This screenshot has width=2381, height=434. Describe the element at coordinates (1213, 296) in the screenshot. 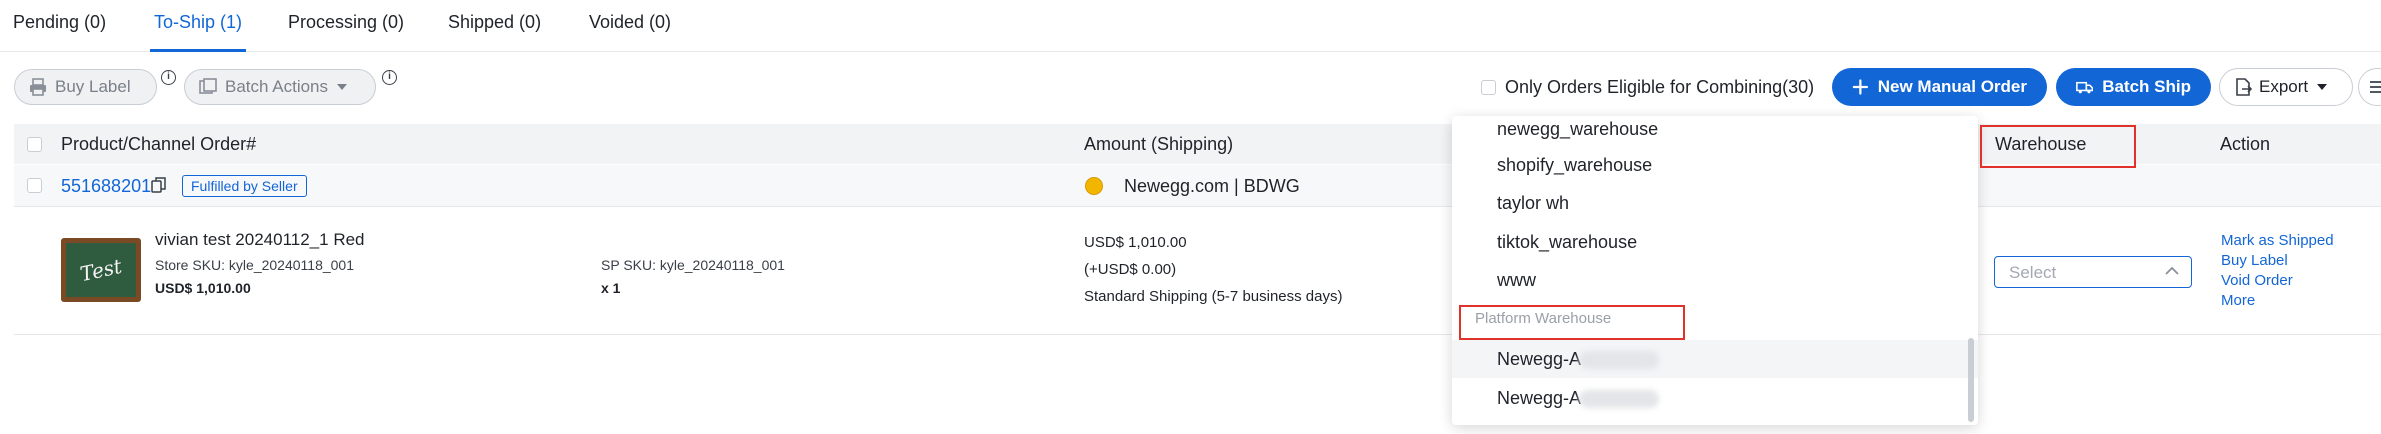

I see `shipping-method: Standard Shipping (5-7 business days)` at that location.